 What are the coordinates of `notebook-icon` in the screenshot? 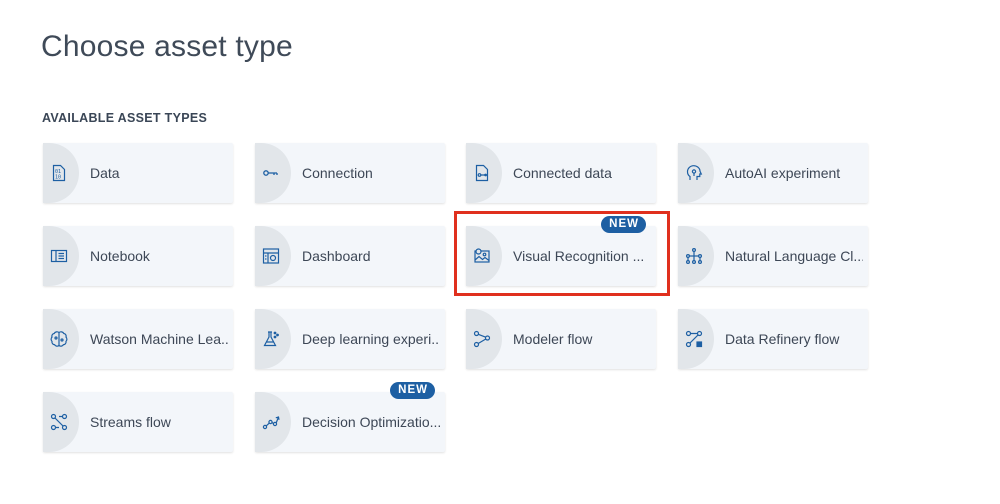 It's located at (59, 256).